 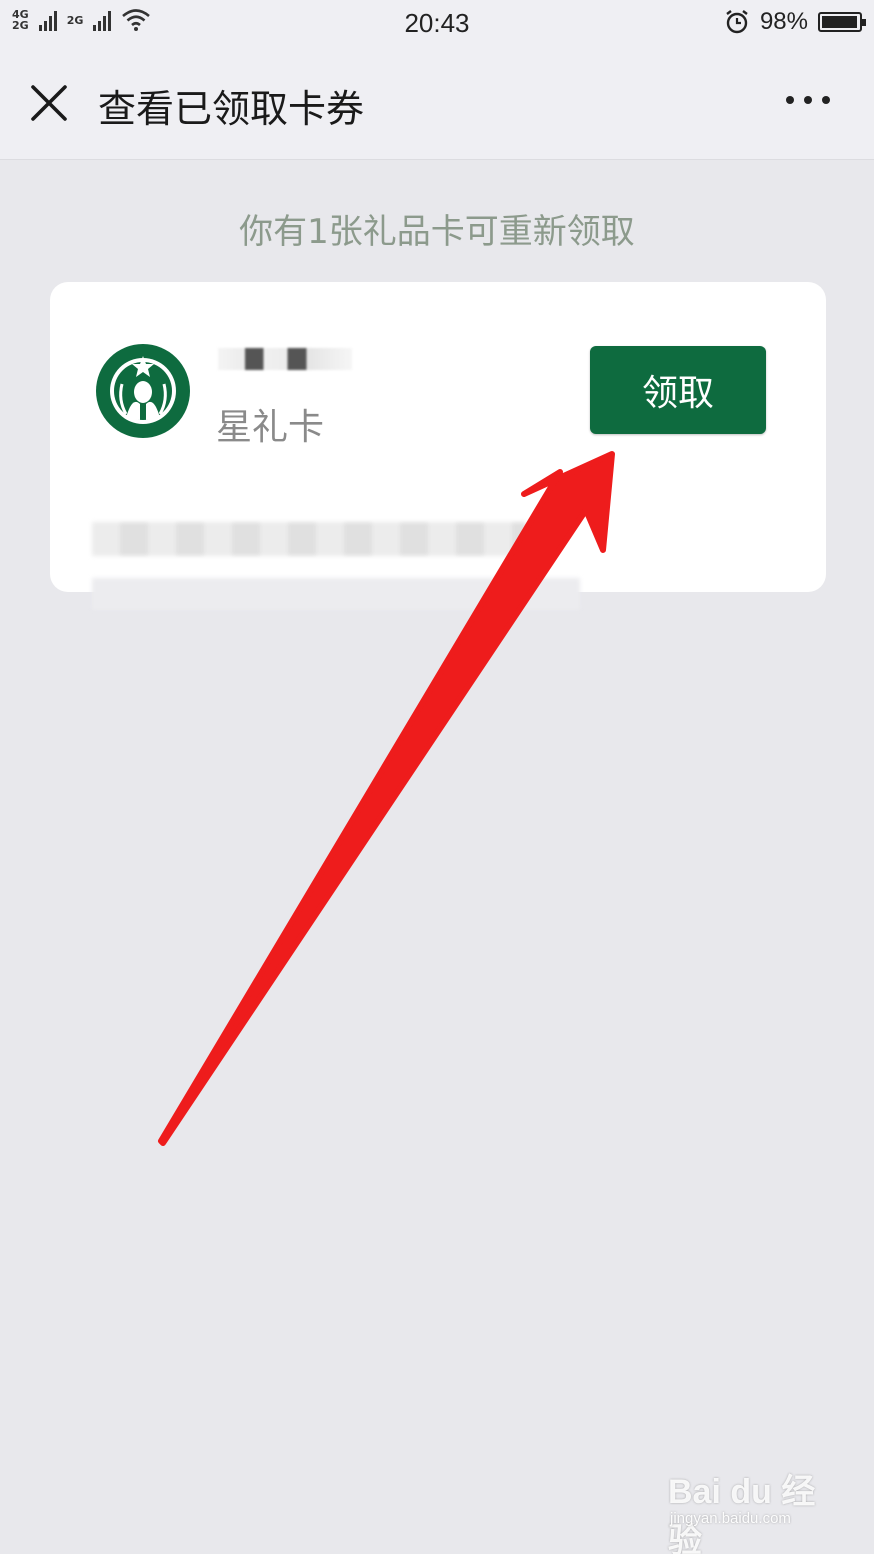 What do you see at coordinates (808, 100) in the screenshot?
I see `more-icon` at bounding box center [808, 100].